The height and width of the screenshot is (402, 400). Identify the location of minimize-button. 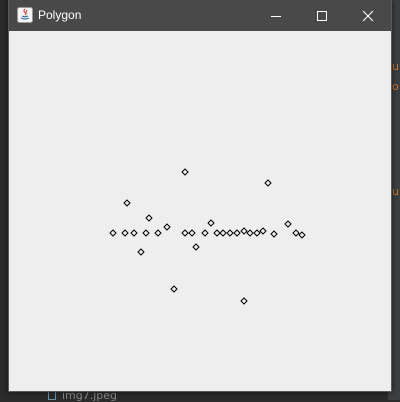
(276, 15).